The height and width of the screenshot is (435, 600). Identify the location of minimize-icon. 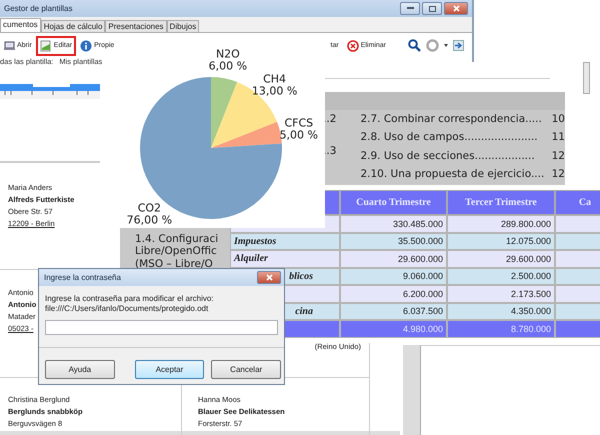
(410, 8).